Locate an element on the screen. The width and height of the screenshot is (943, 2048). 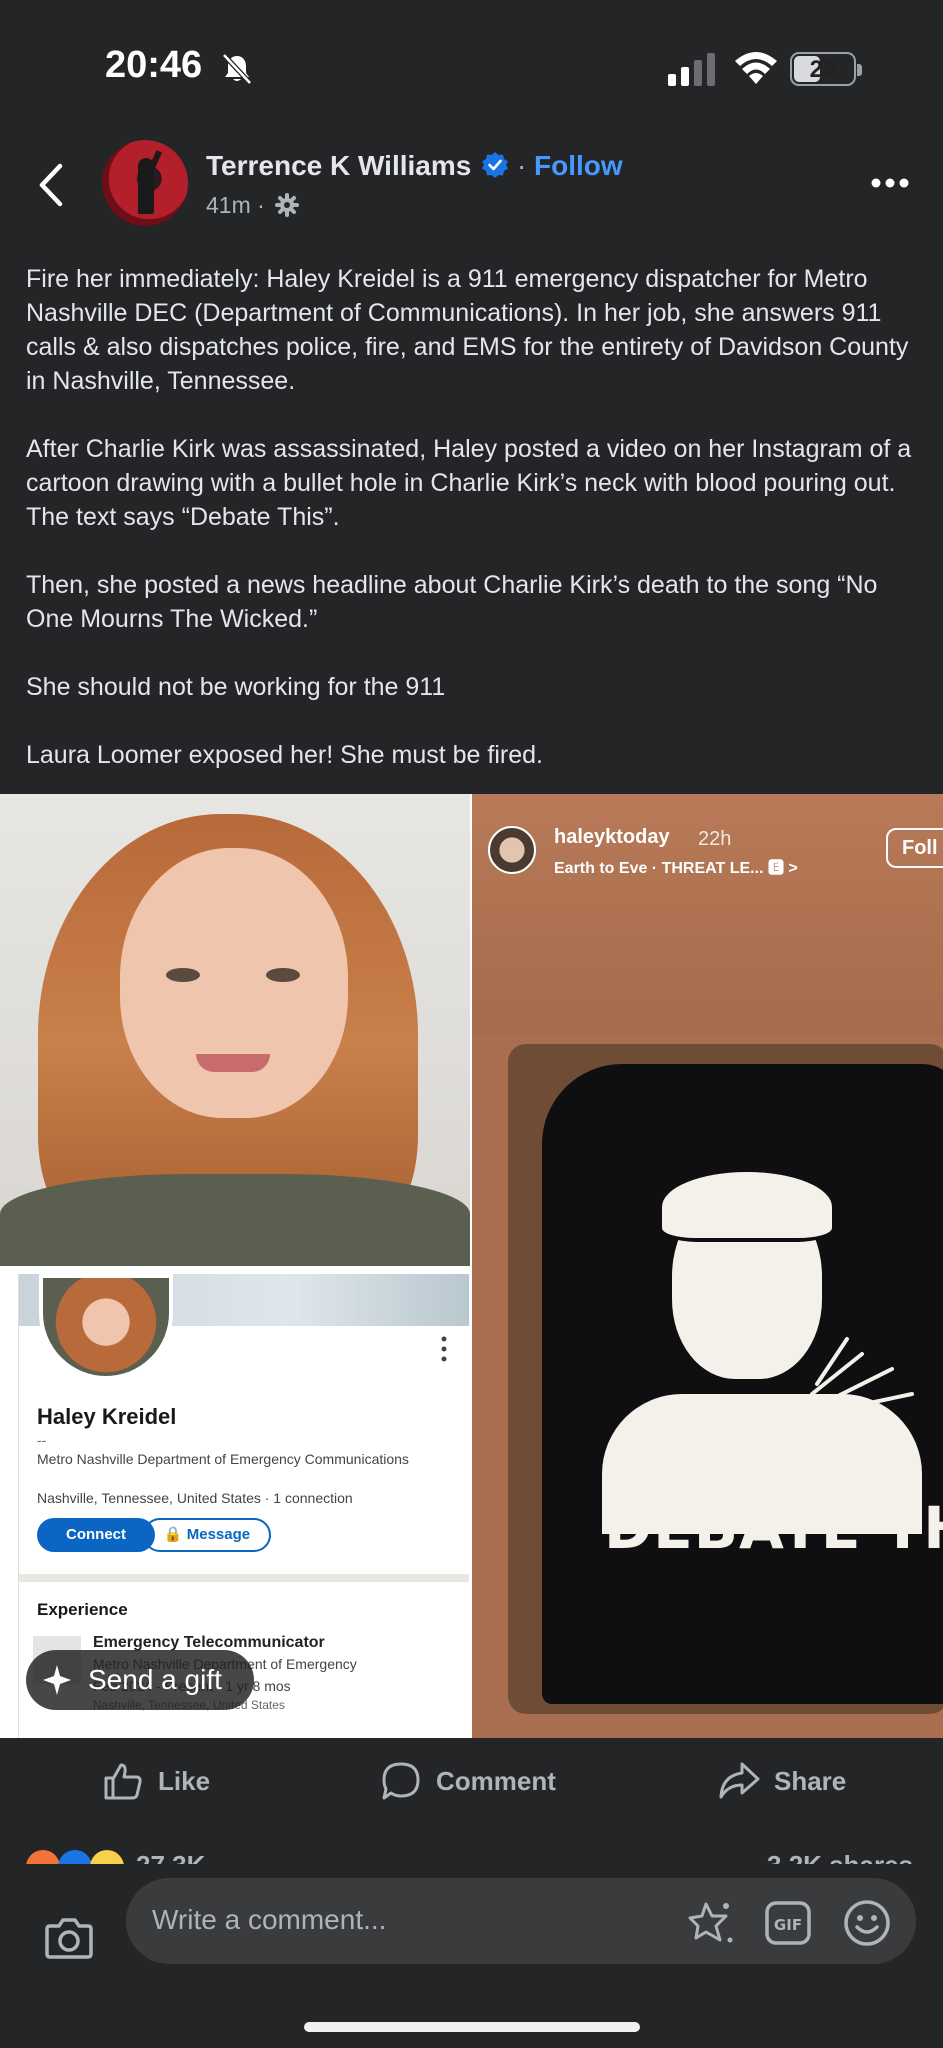
share-button: Share is located at coordinates (798, 1782).